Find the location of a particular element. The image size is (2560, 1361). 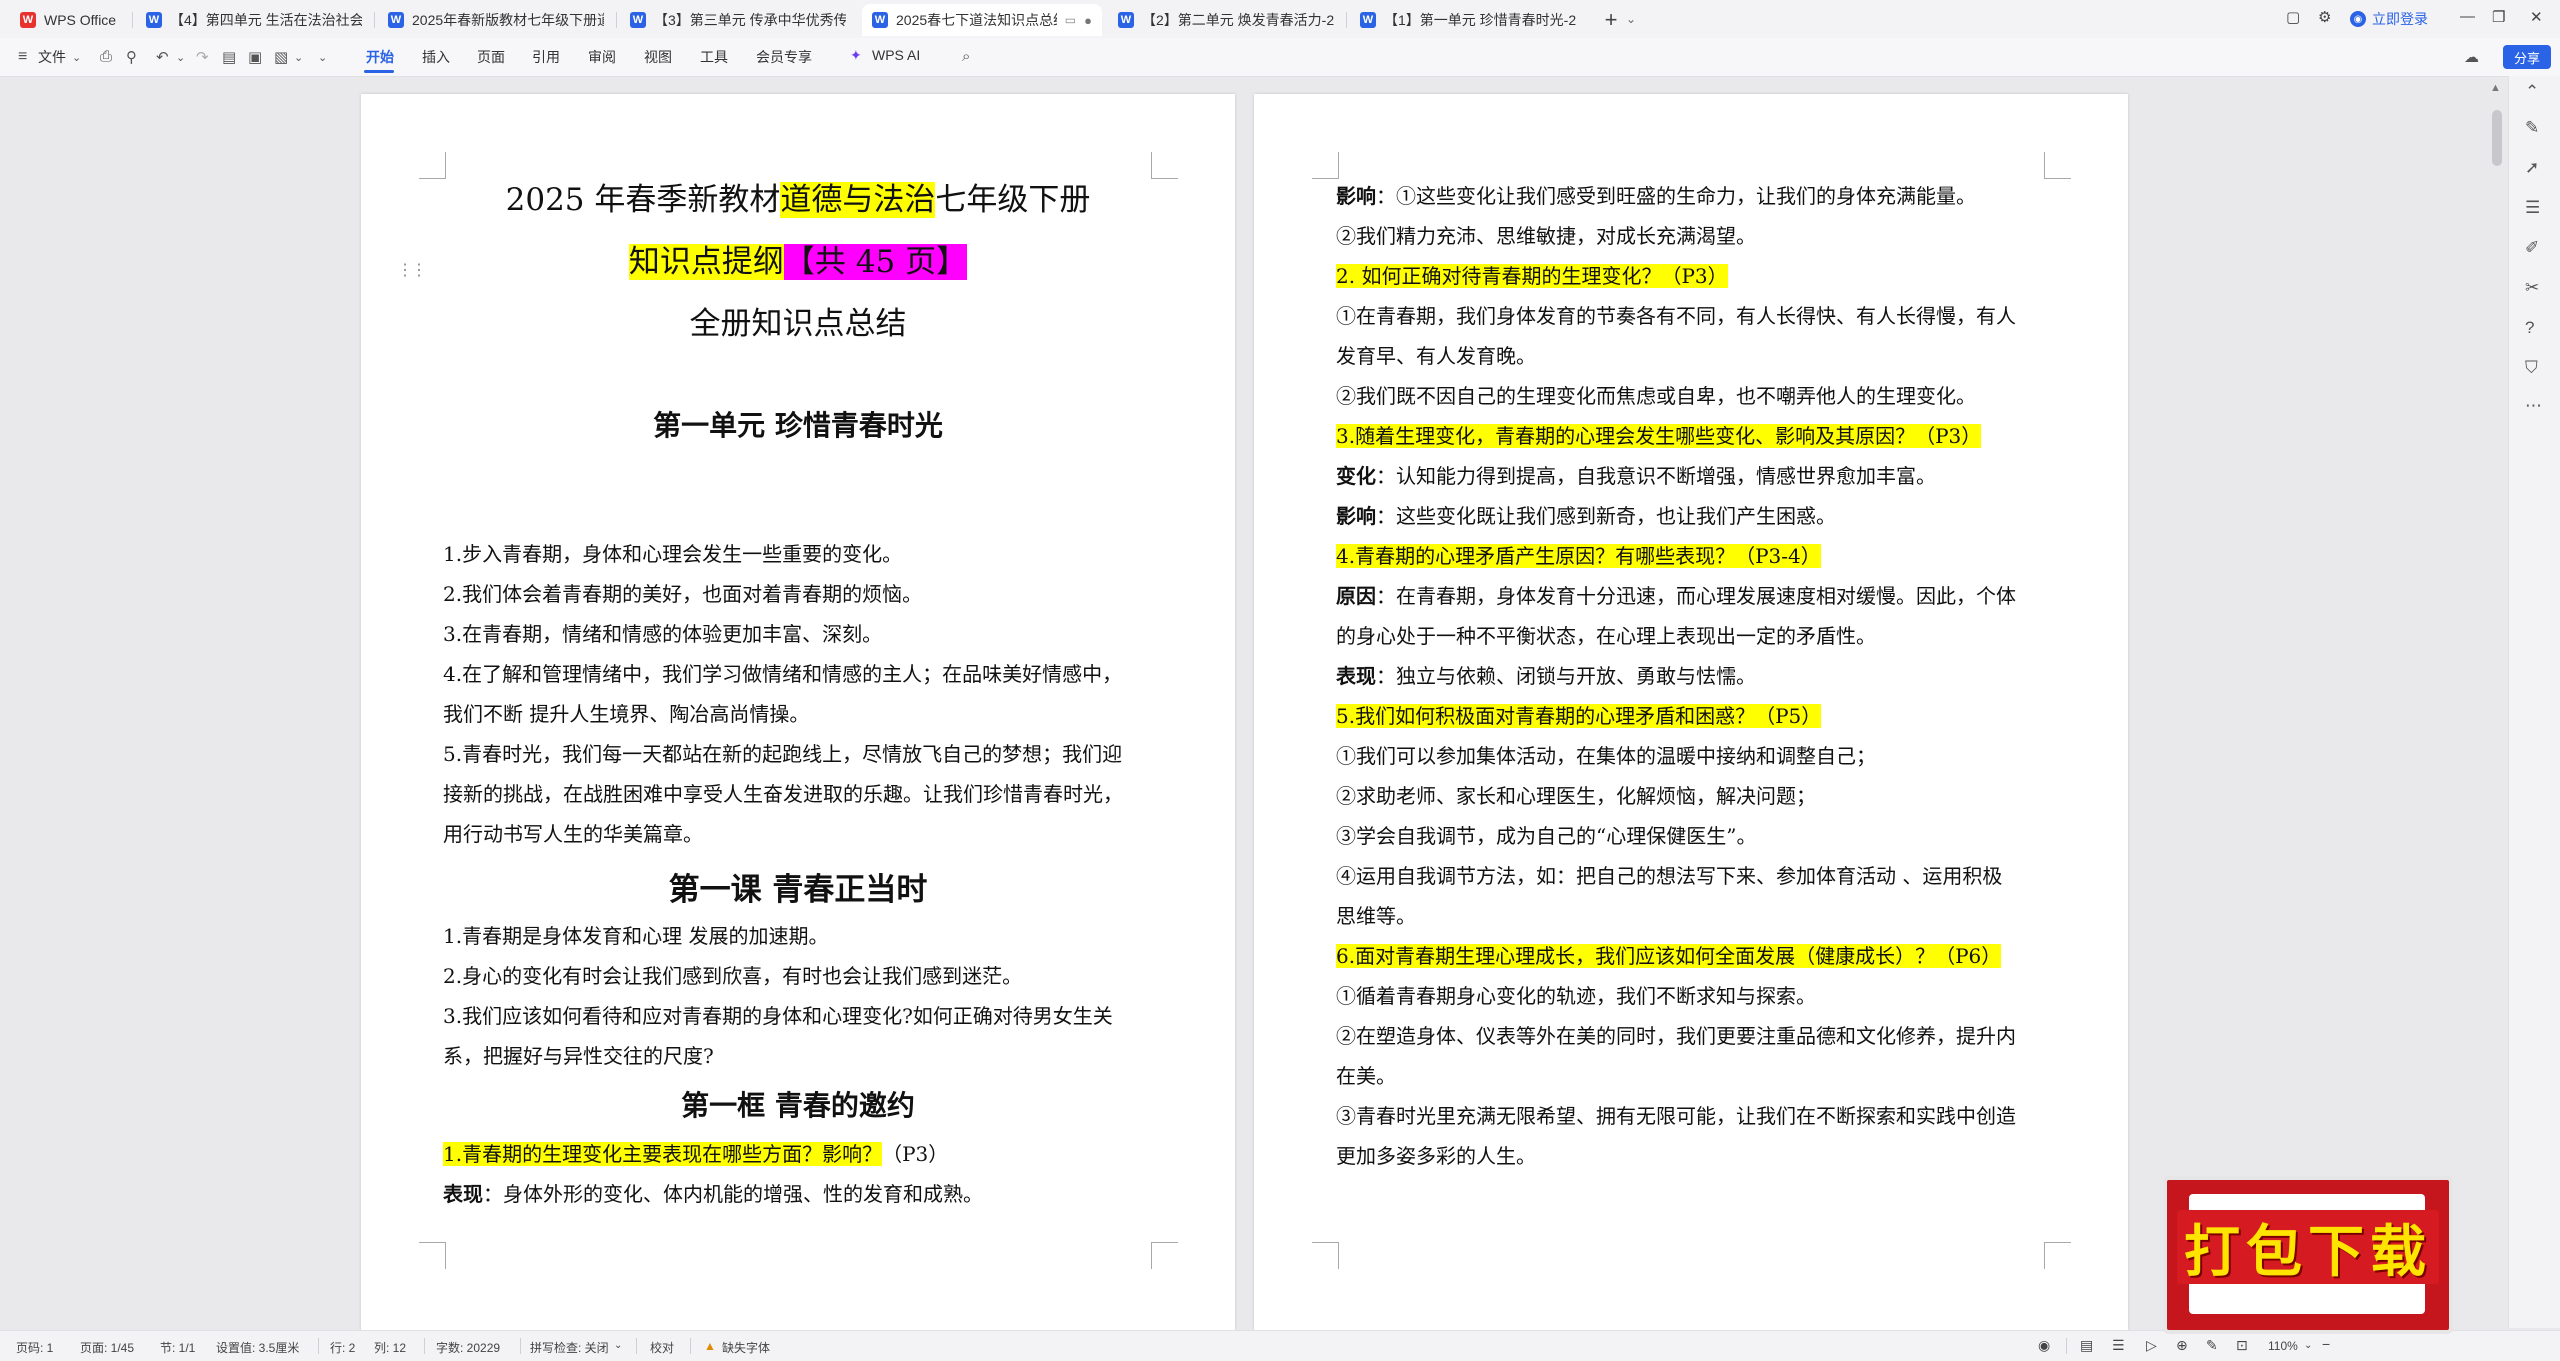

edit-icon: ✐ is located at coordinates (2532, 248).